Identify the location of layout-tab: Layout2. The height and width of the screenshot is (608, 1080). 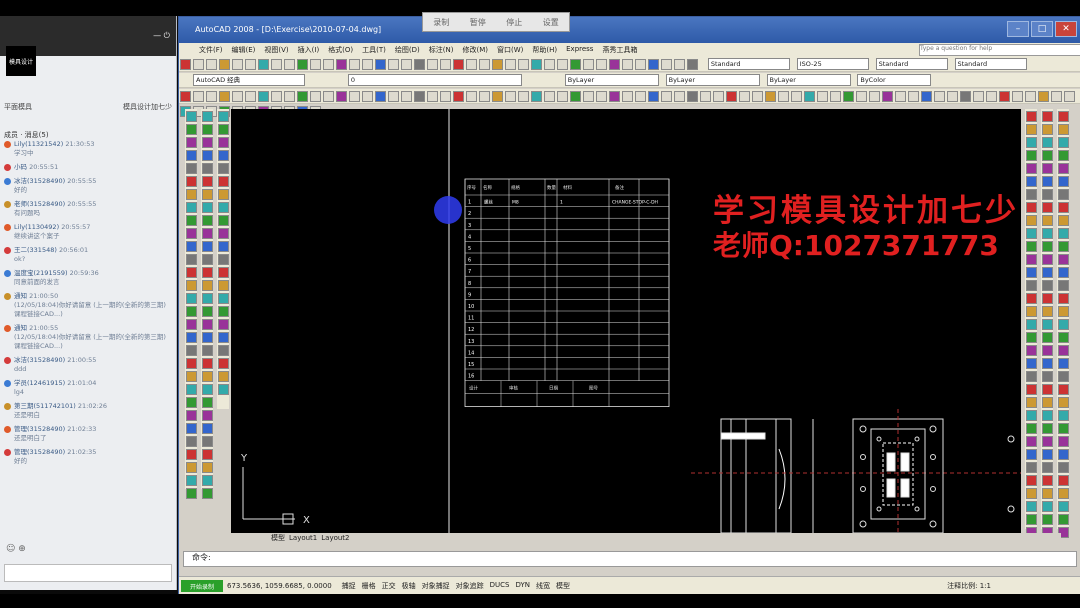
(335, 538).